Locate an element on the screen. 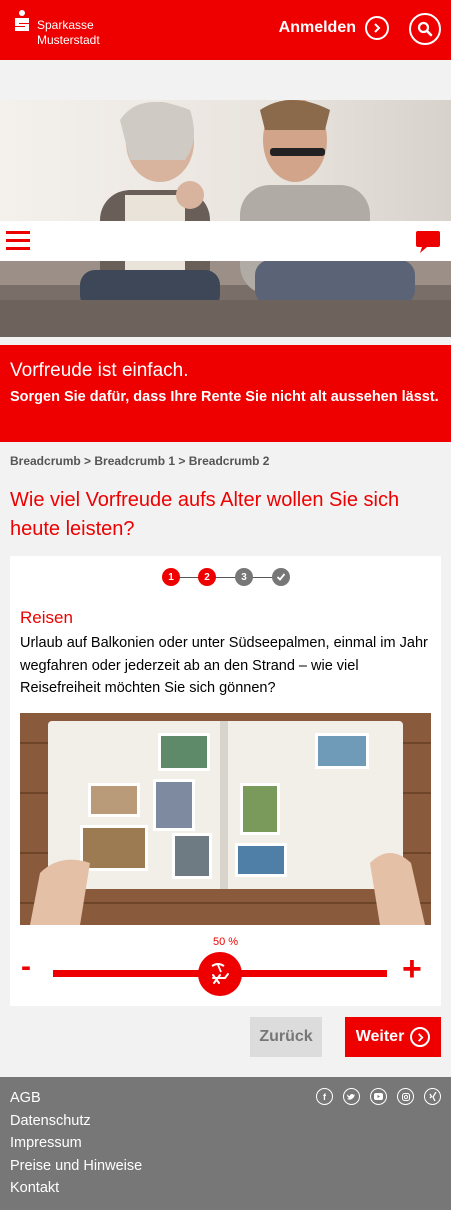  card-title: Reisen is located at coordinates (46, 617).